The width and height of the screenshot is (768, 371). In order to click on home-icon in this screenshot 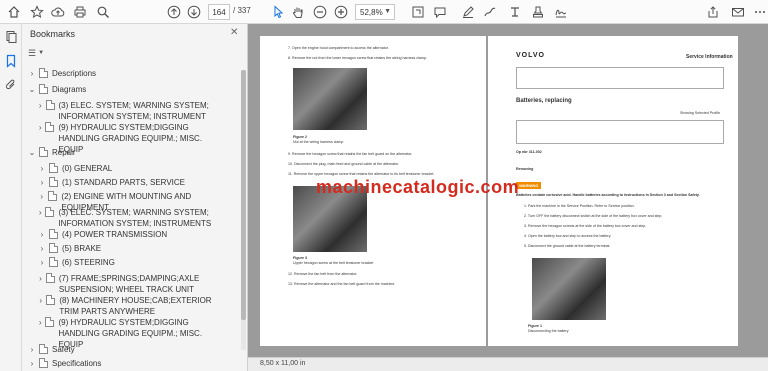, I will do `click(14, 12)`.